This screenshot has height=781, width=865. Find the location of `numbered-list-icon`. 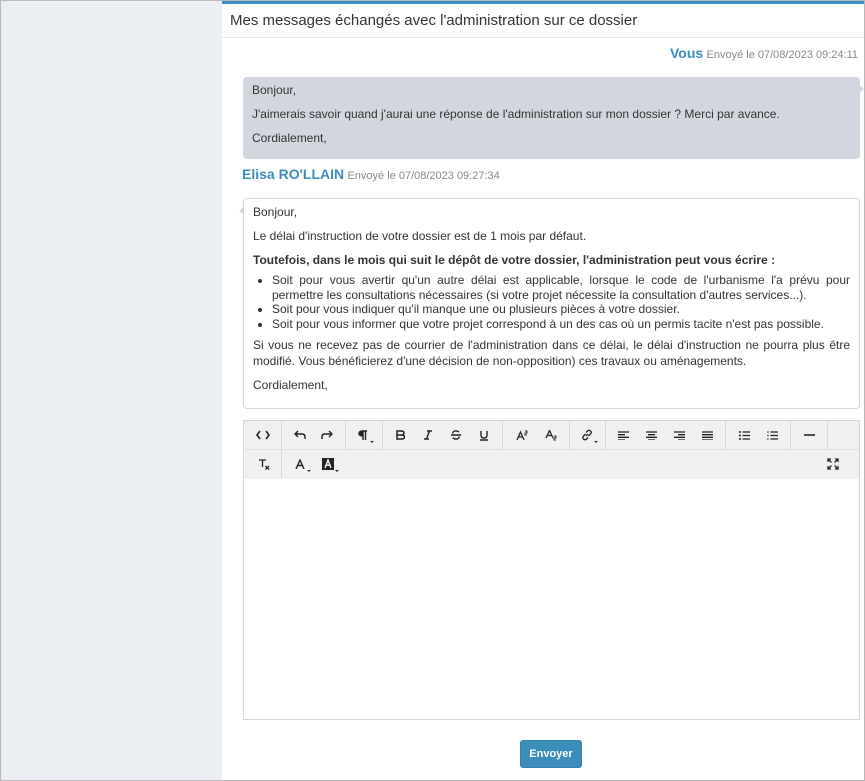

numbered-list-icon is located at coordinates (772, 435).